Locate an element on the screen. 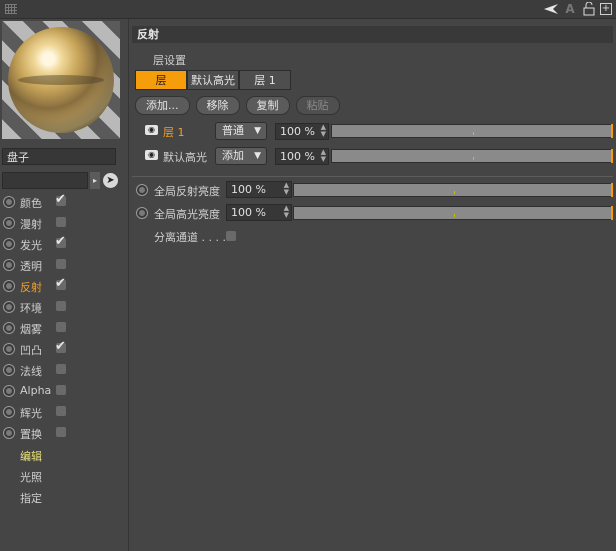 The width and height of the screenshot is (616, 551). remove-button: 移除 is located at coordinates (217, 105).